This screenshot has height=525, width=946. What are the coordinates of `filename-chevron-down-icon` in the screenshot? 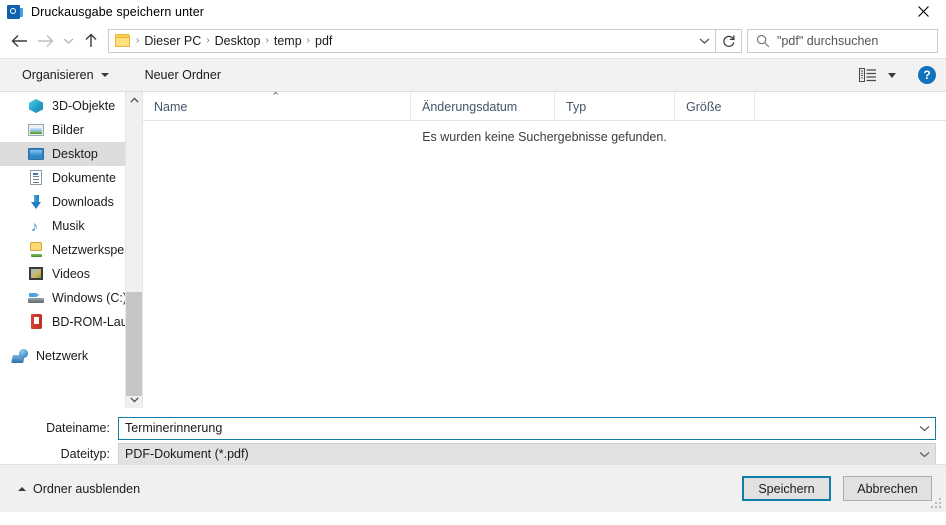 It's located at (924, 428).